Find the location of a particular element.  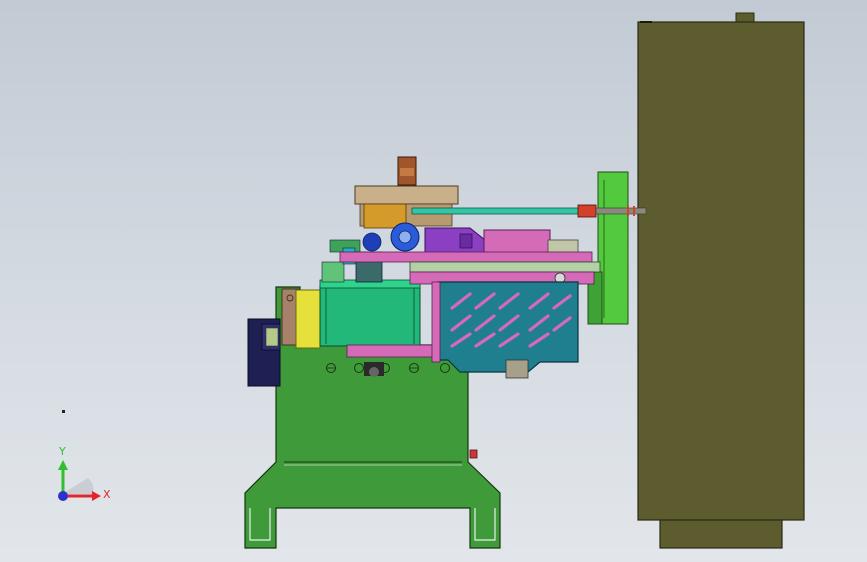

coordinate-triad: Y X is located at coordinates (84, 473).